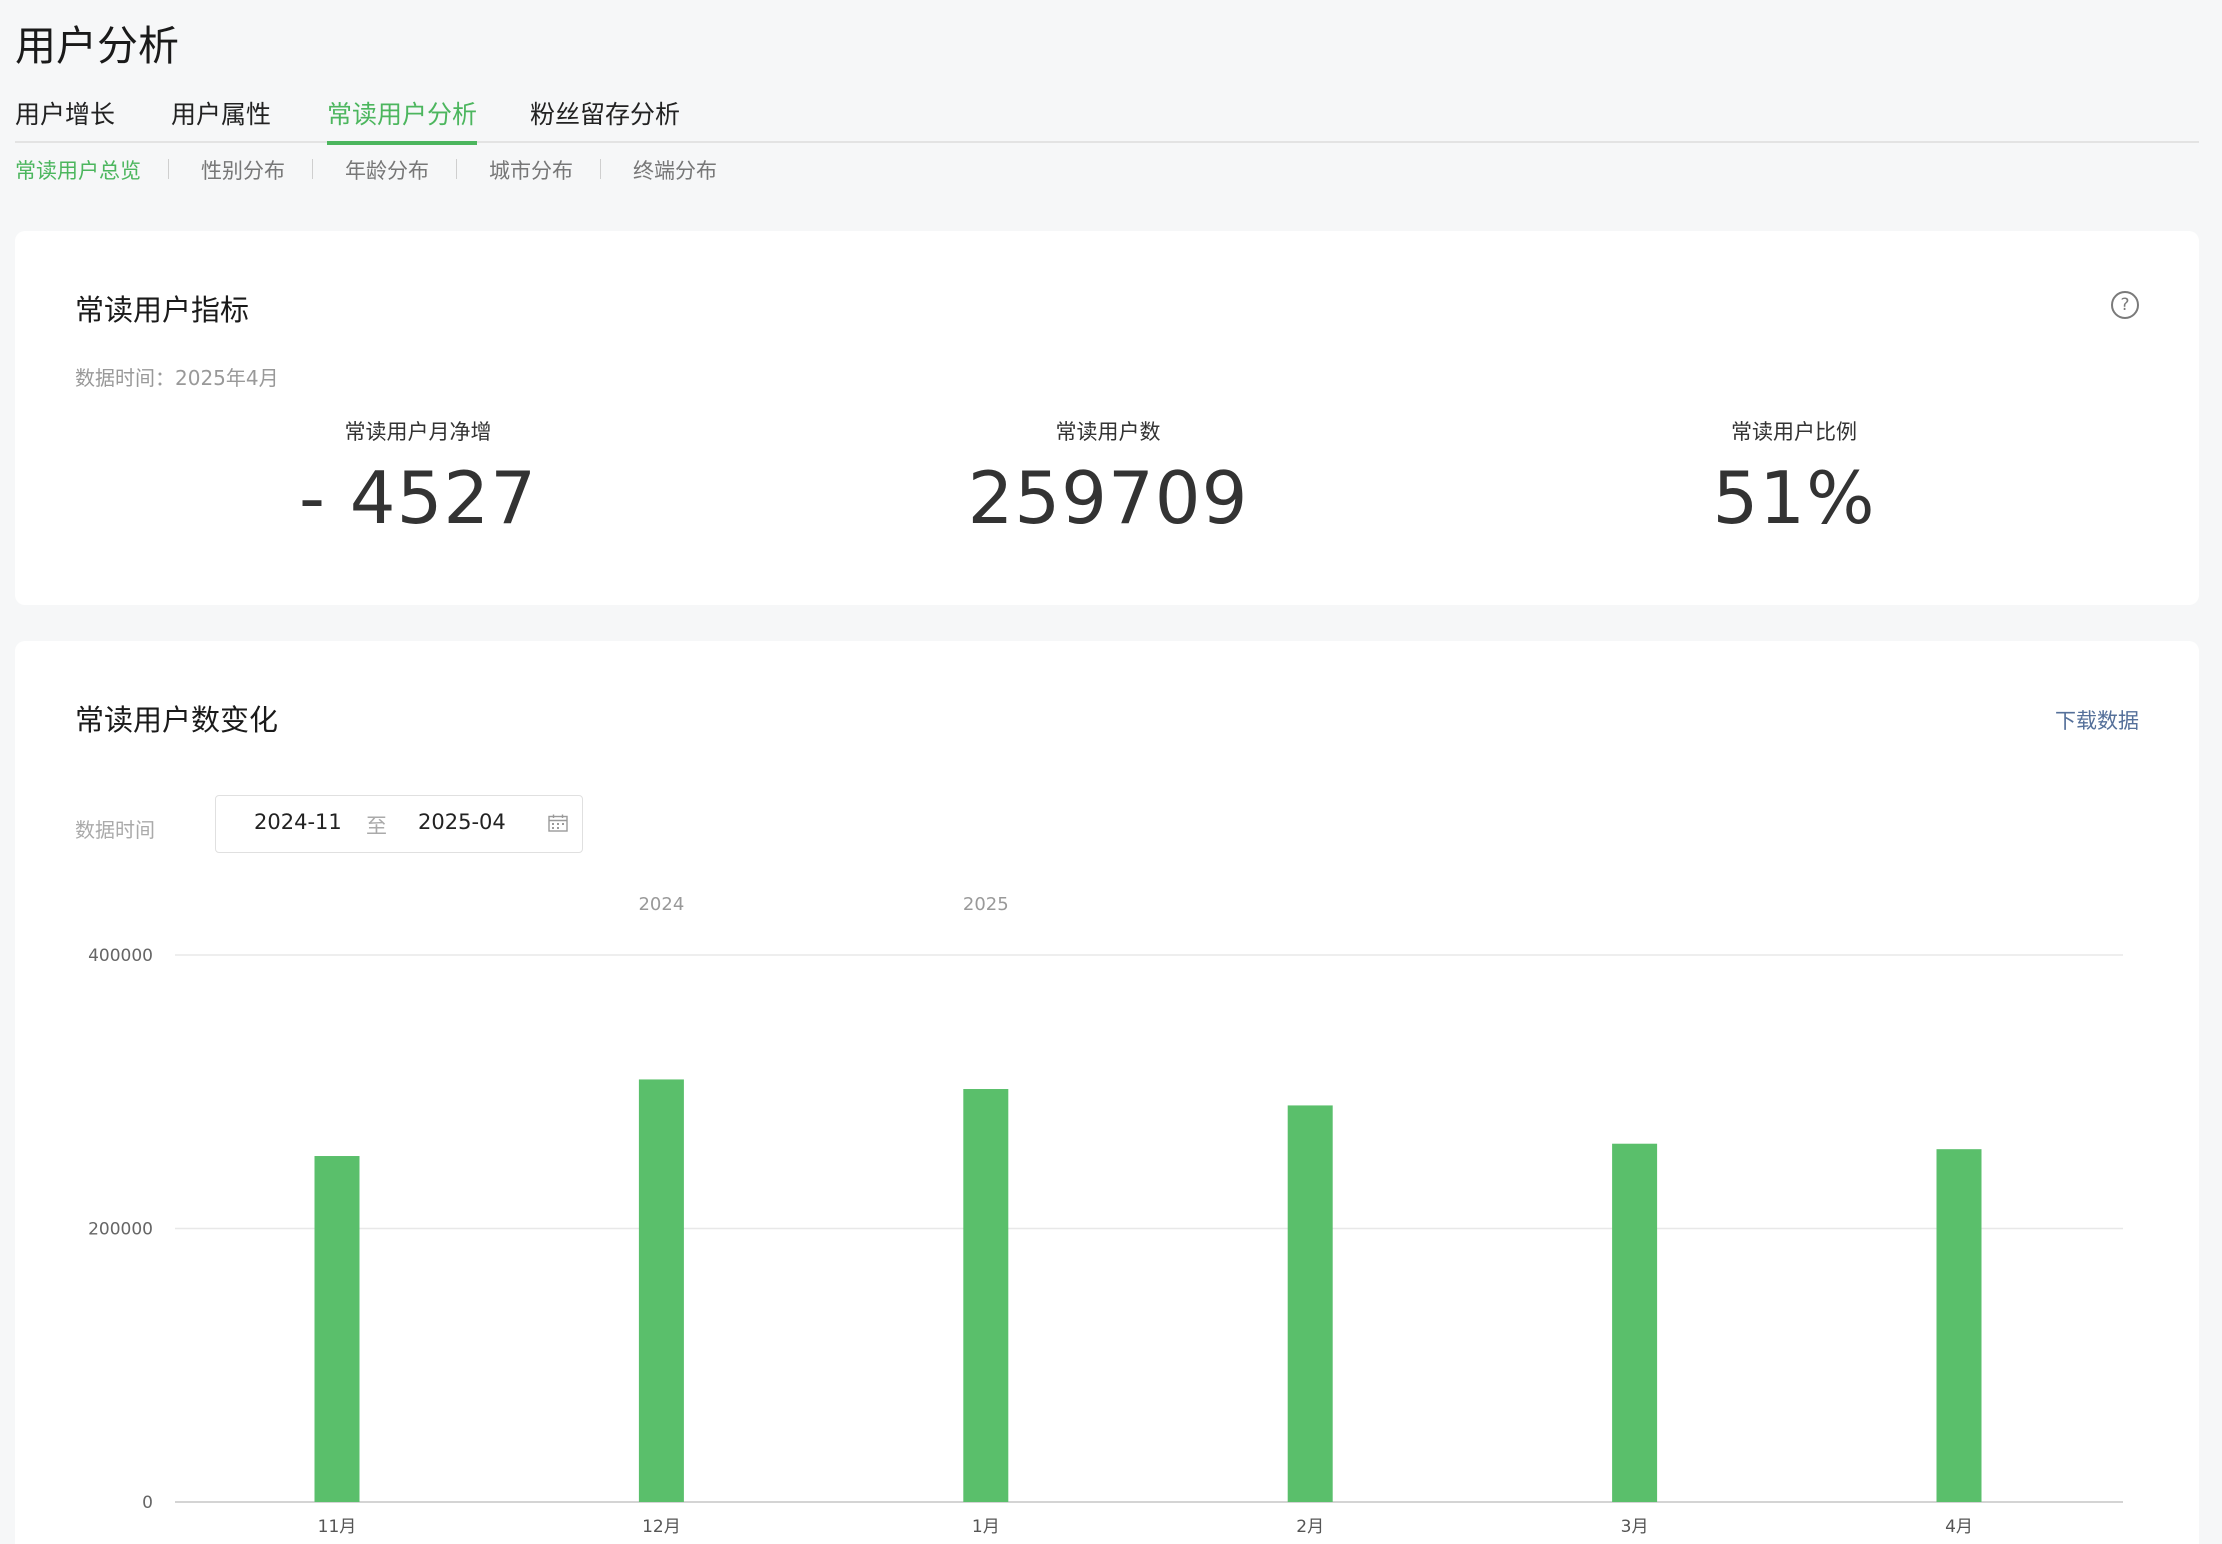 The height and width of the screenshot is (1544, 2222). I want to click on metrics-data-time: 数据时间：2025年4月, so click(177, 378).